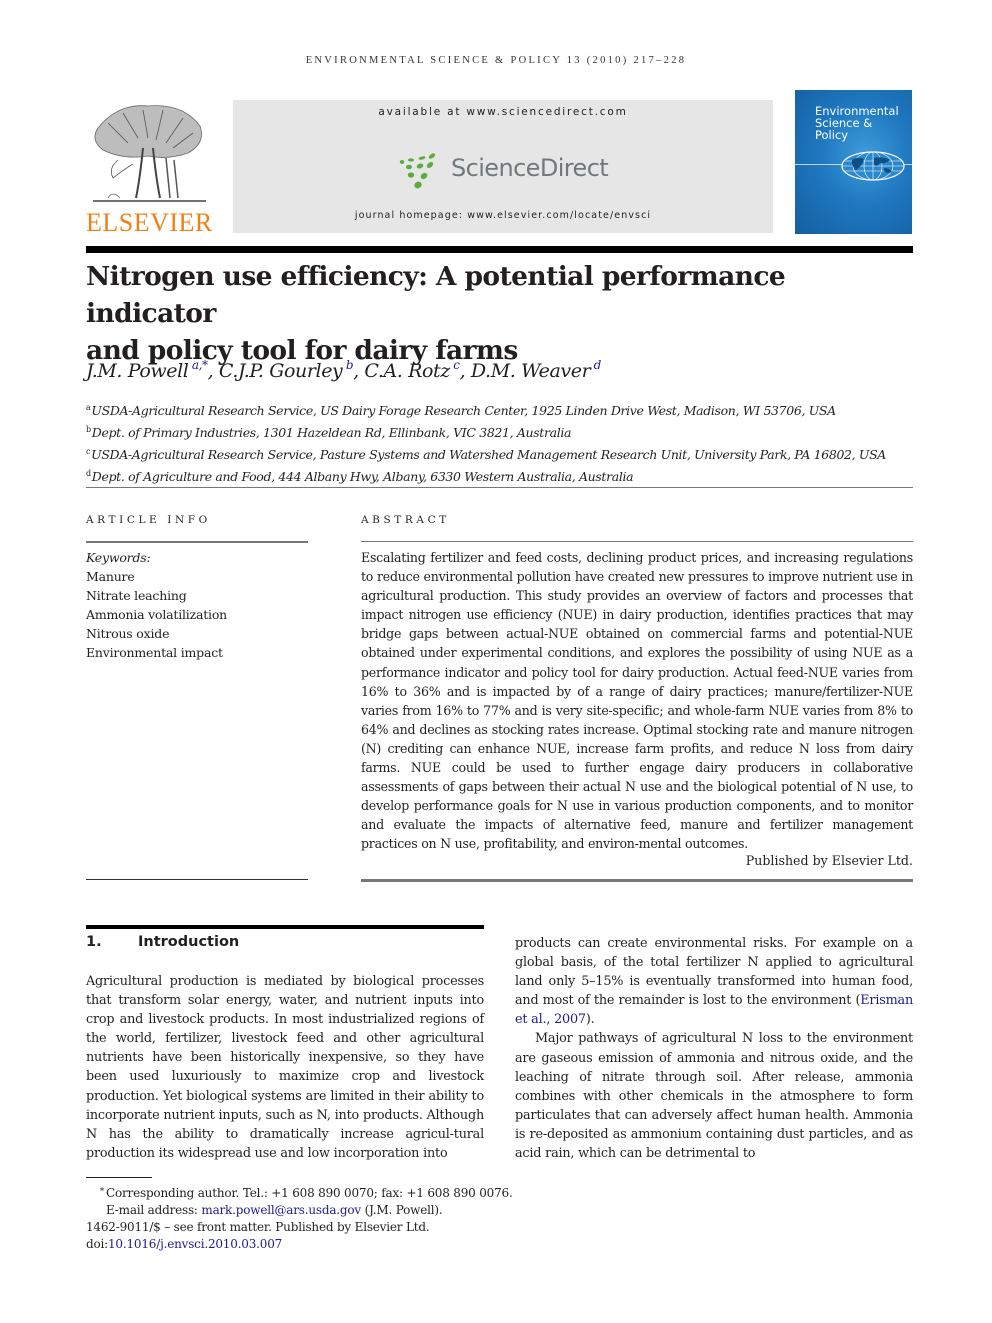 This screenshot has width=992, height=1323. Describe the element at coordinates (119, 1177) in the screenshot. I see `footnote-rule` at that location.